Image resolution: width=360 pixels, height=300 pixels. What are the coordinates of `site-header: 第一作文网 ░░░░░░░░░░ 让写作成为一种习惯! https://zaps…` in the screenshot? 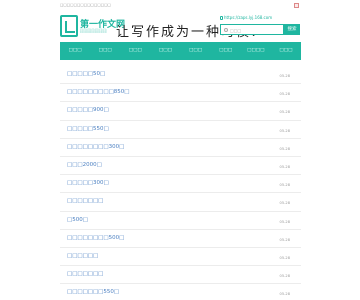 It's located at (180, 28).